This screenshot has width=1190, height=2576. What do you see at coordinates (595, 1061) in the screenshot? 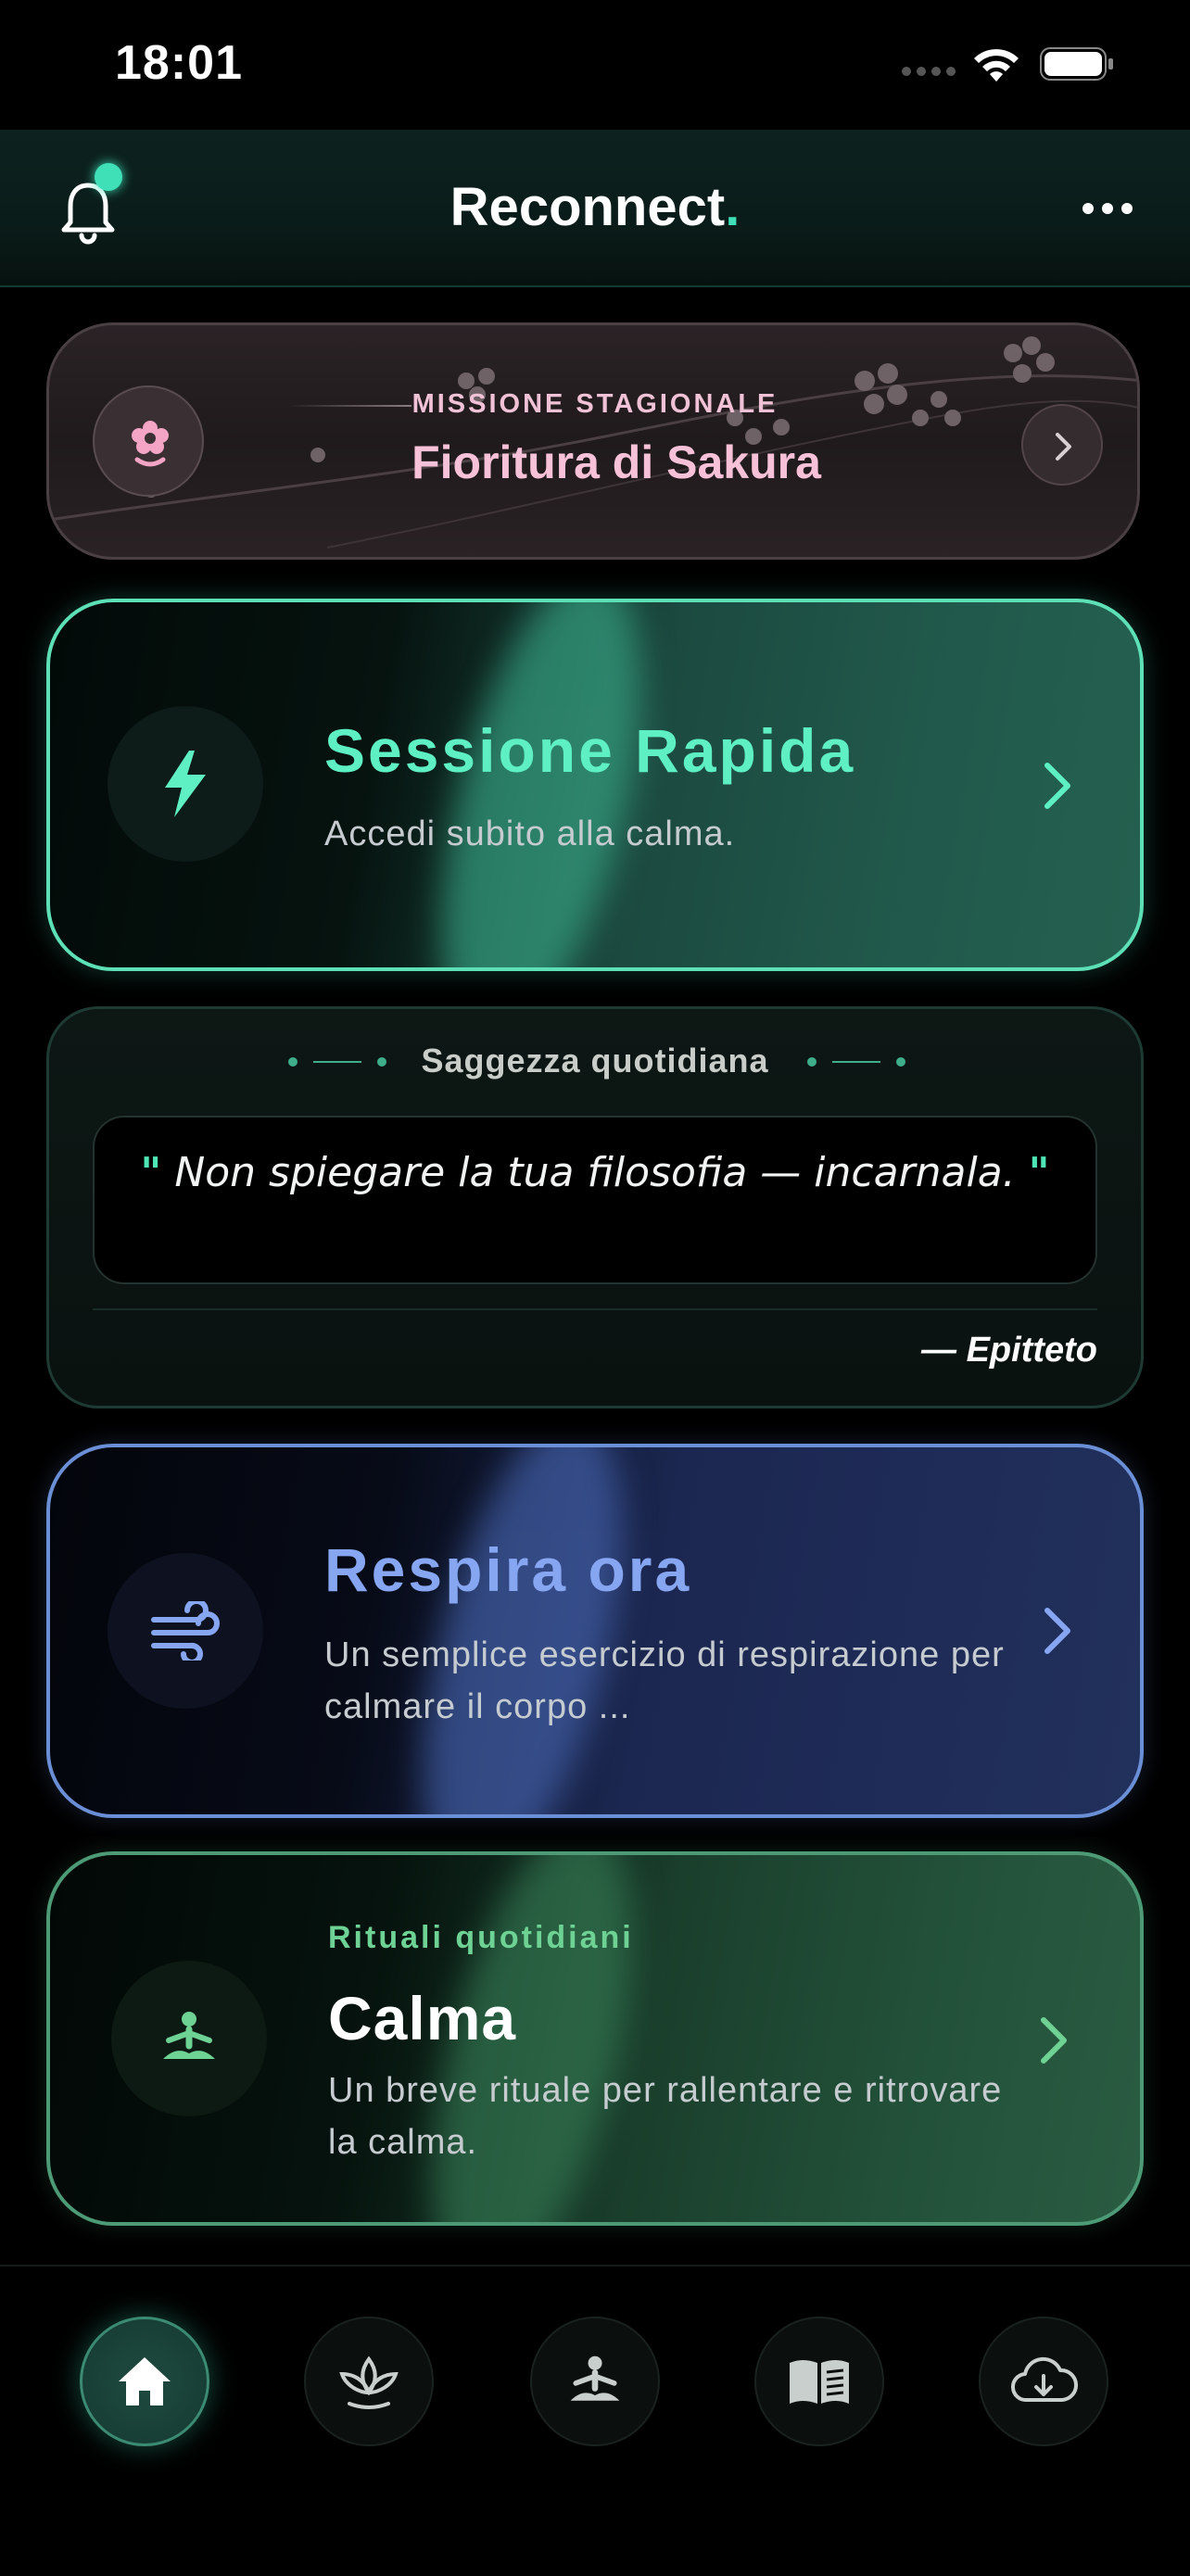
I see `wisdom-heading: Saggezza quotidiana` at bounding box center [595, 1061].